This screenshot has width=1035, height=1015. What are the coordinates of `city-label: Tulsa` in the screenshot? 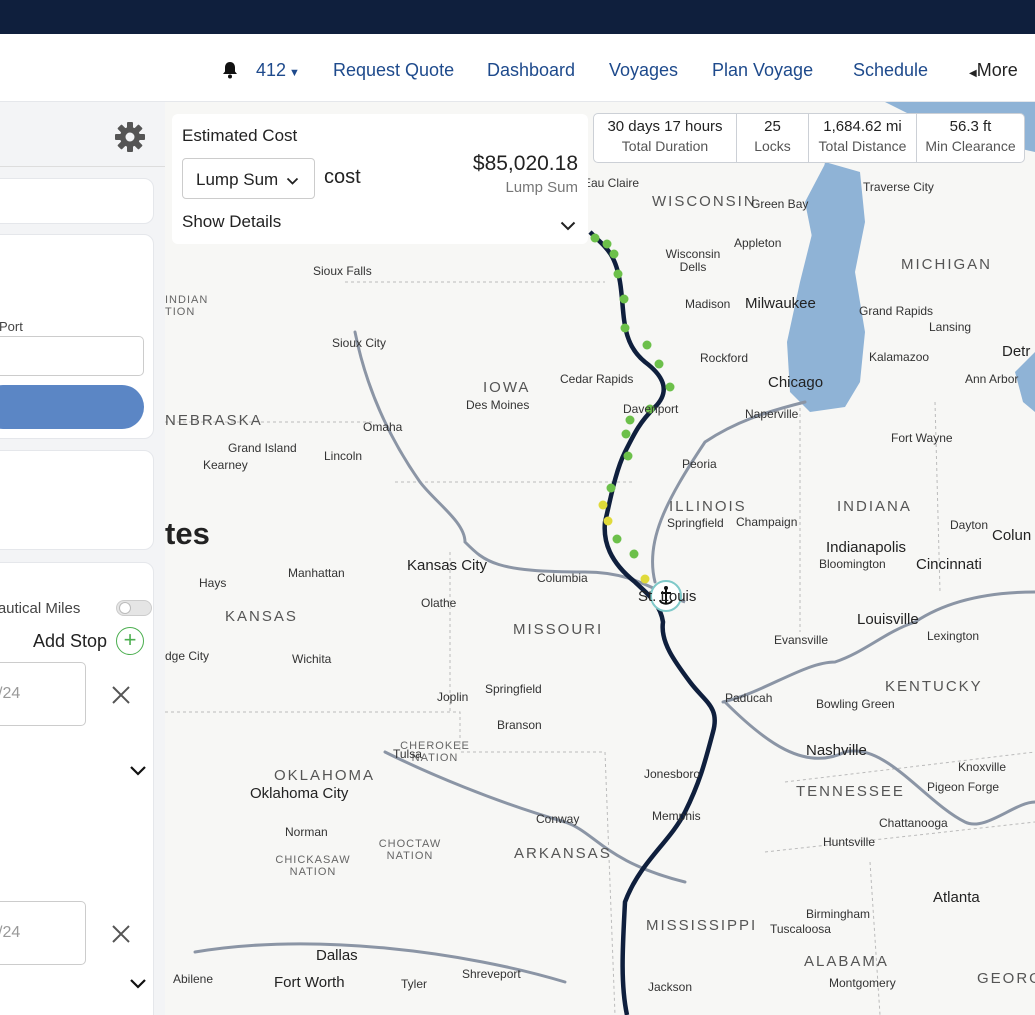 It's located at (407, 754).